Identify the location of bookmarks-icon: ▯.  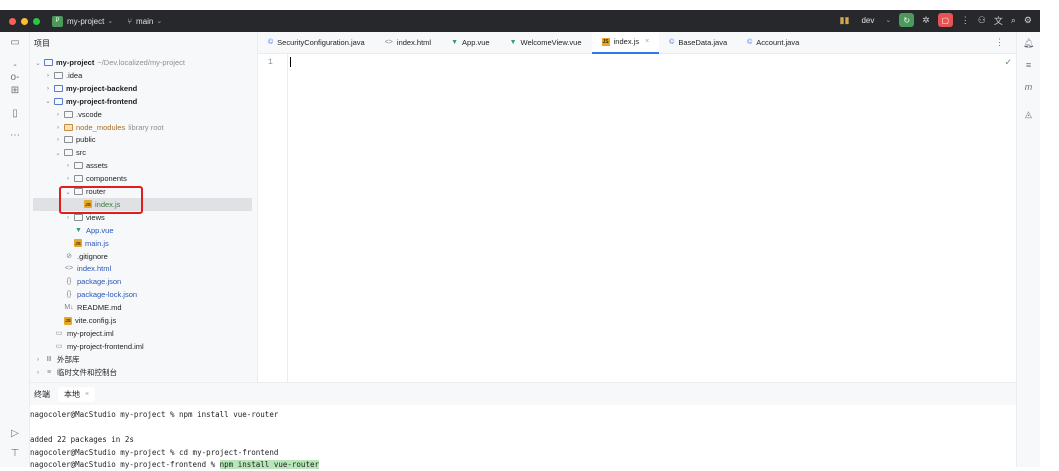
(15, 114).